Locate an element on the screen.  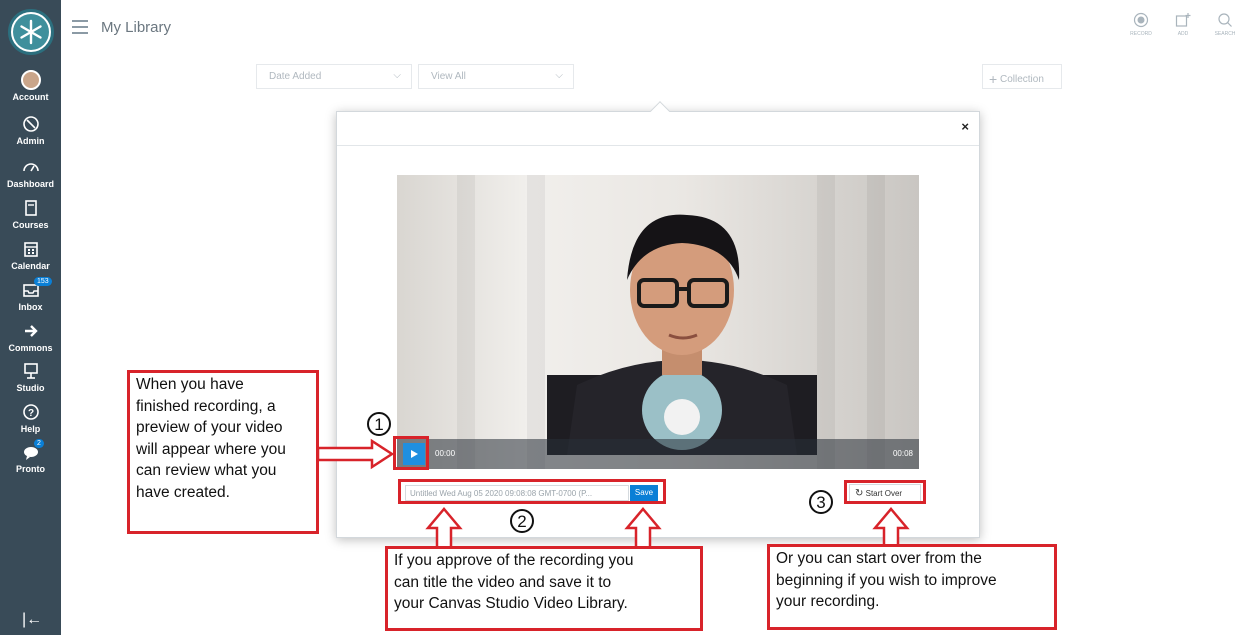
sidebar-item-label: Pronto is located at coordinates (30, 469).